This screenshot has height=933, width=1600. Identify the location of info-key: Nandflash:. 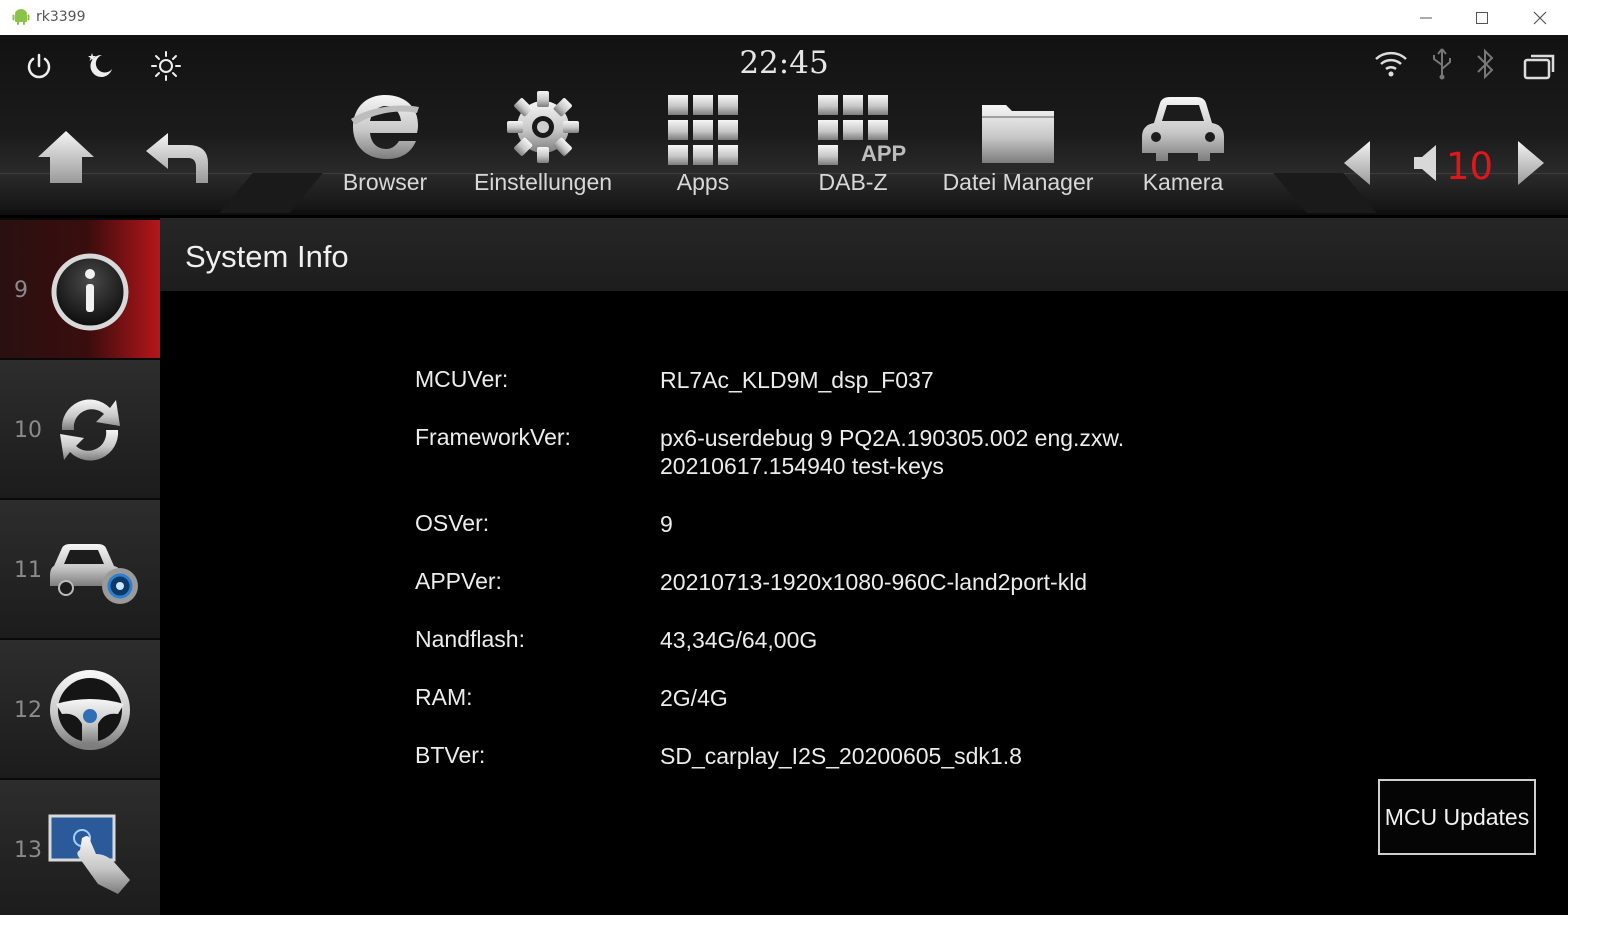
(470, 639).